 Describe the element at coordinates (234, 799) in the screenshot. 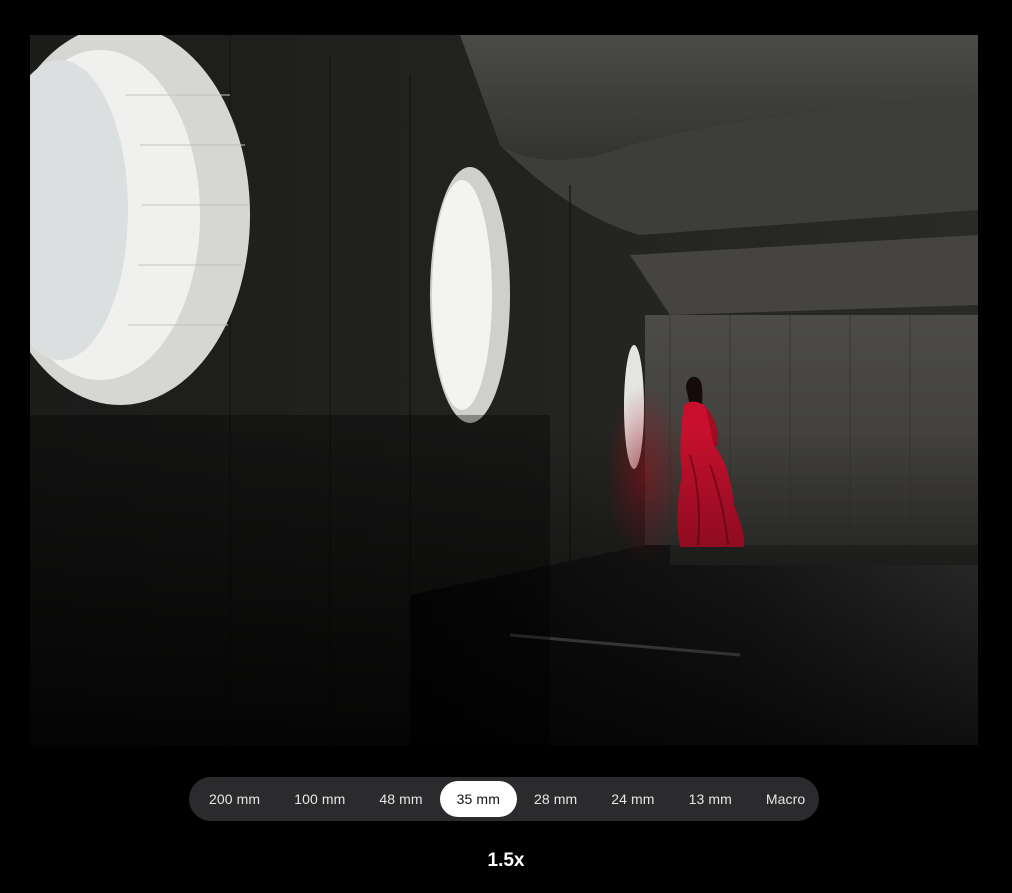

I see `lens-option-200mm: 200 mm` at that location.